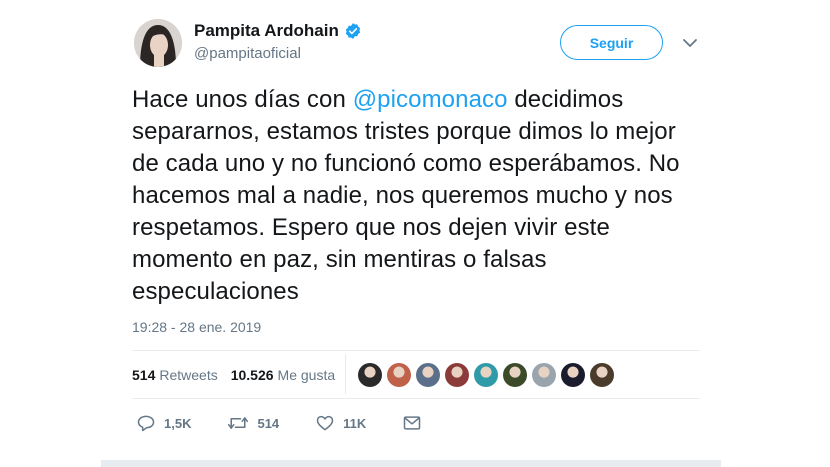 The width and height of the screenshot is (830, 467). What do you see at coordinates (325, 423) in the screenshot?
I see `heart-icon` at bounding box center [325, 423].